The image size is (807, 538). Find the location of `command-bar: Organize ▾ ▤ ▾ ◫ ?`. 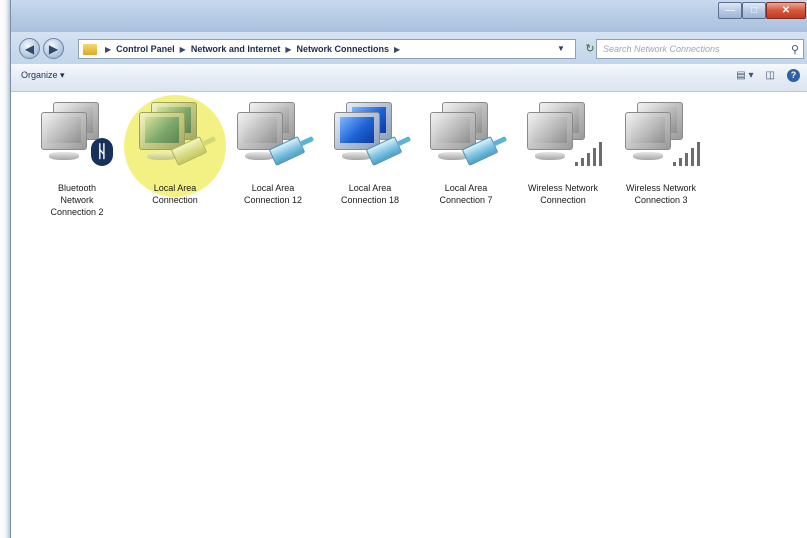

command-bar: Organize ▾ ▤ ▾ ◫ ? is located at coordinates (409, 78).